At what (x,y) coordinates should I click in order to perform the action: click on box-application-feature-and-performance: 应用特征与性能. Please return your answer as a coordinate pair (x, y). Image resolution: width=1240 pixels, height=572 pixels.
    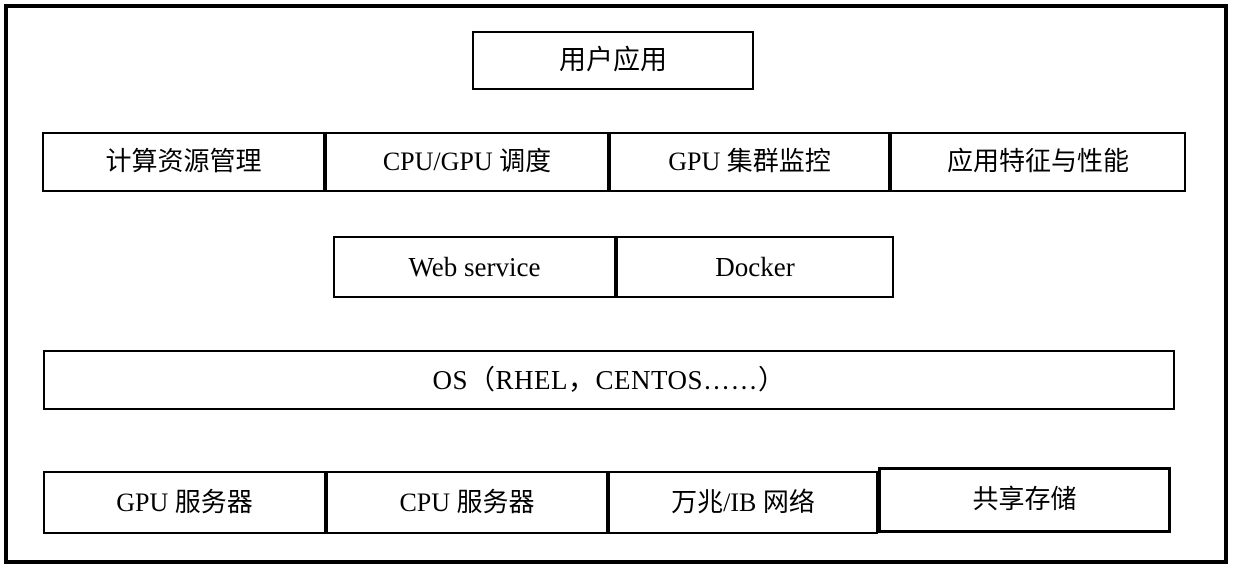
    Looking at the image, I should click on (1038, 162).